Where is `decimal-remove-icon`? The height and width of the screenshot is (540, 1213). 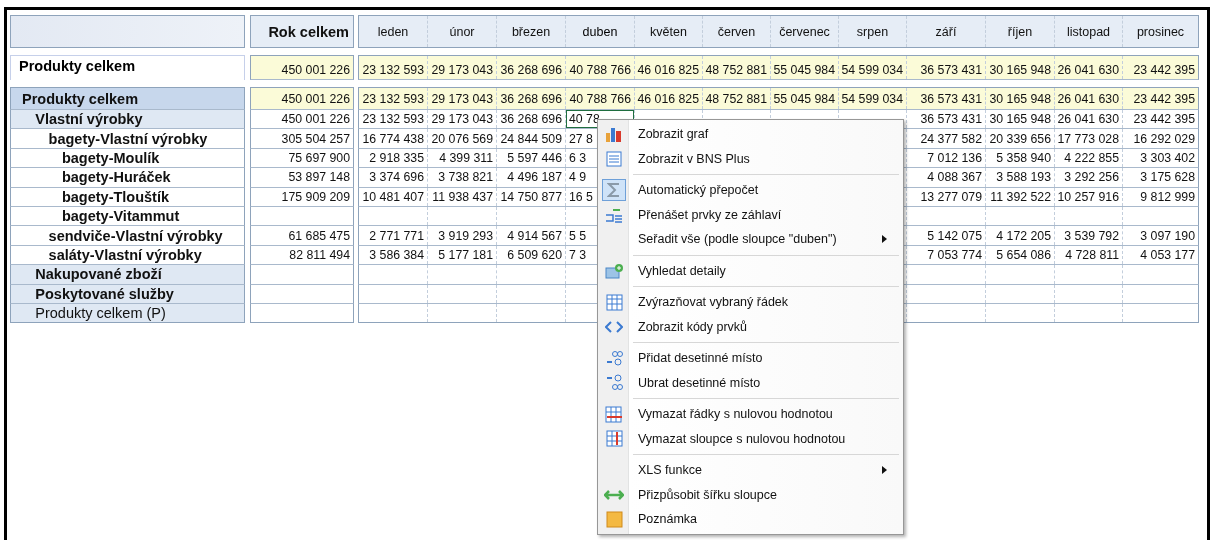 decimal-remove-icon is located at coordinates (614, 383).